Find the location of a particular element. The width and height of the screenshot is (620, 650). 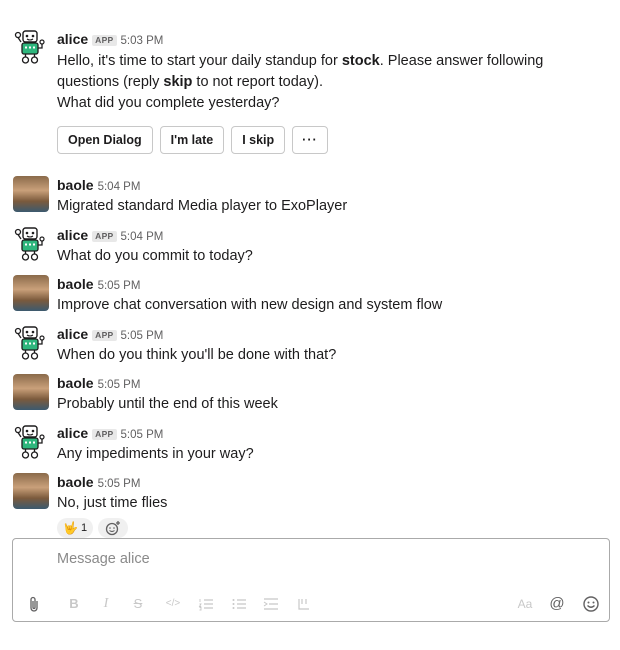

add-reaction-icon is located at coordinates (113, 528).